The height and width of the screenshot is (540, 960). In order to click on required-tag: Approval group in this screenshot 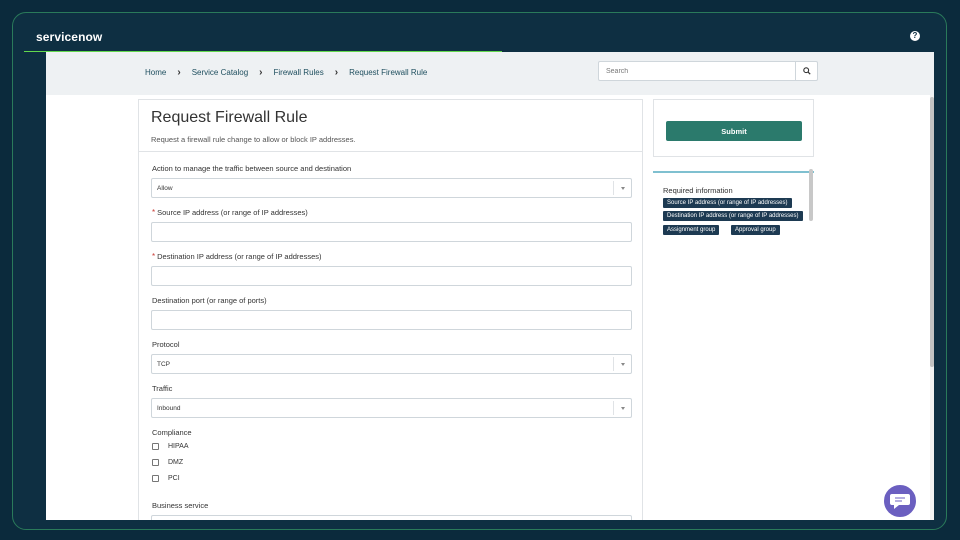, I will do `click(755, 230)`.